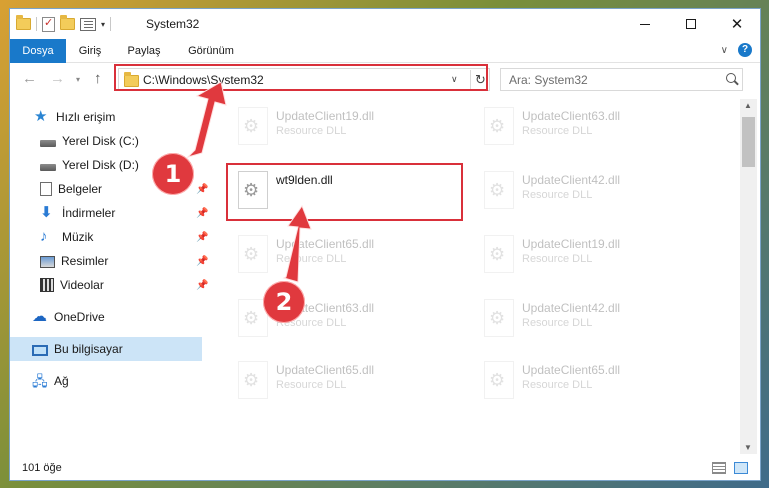  Describe the element at coordinates (385, 51) in the screenshot. I see `ribbon: Dosya Giriş Paylaş Görünüm ∨ ?` at that location.